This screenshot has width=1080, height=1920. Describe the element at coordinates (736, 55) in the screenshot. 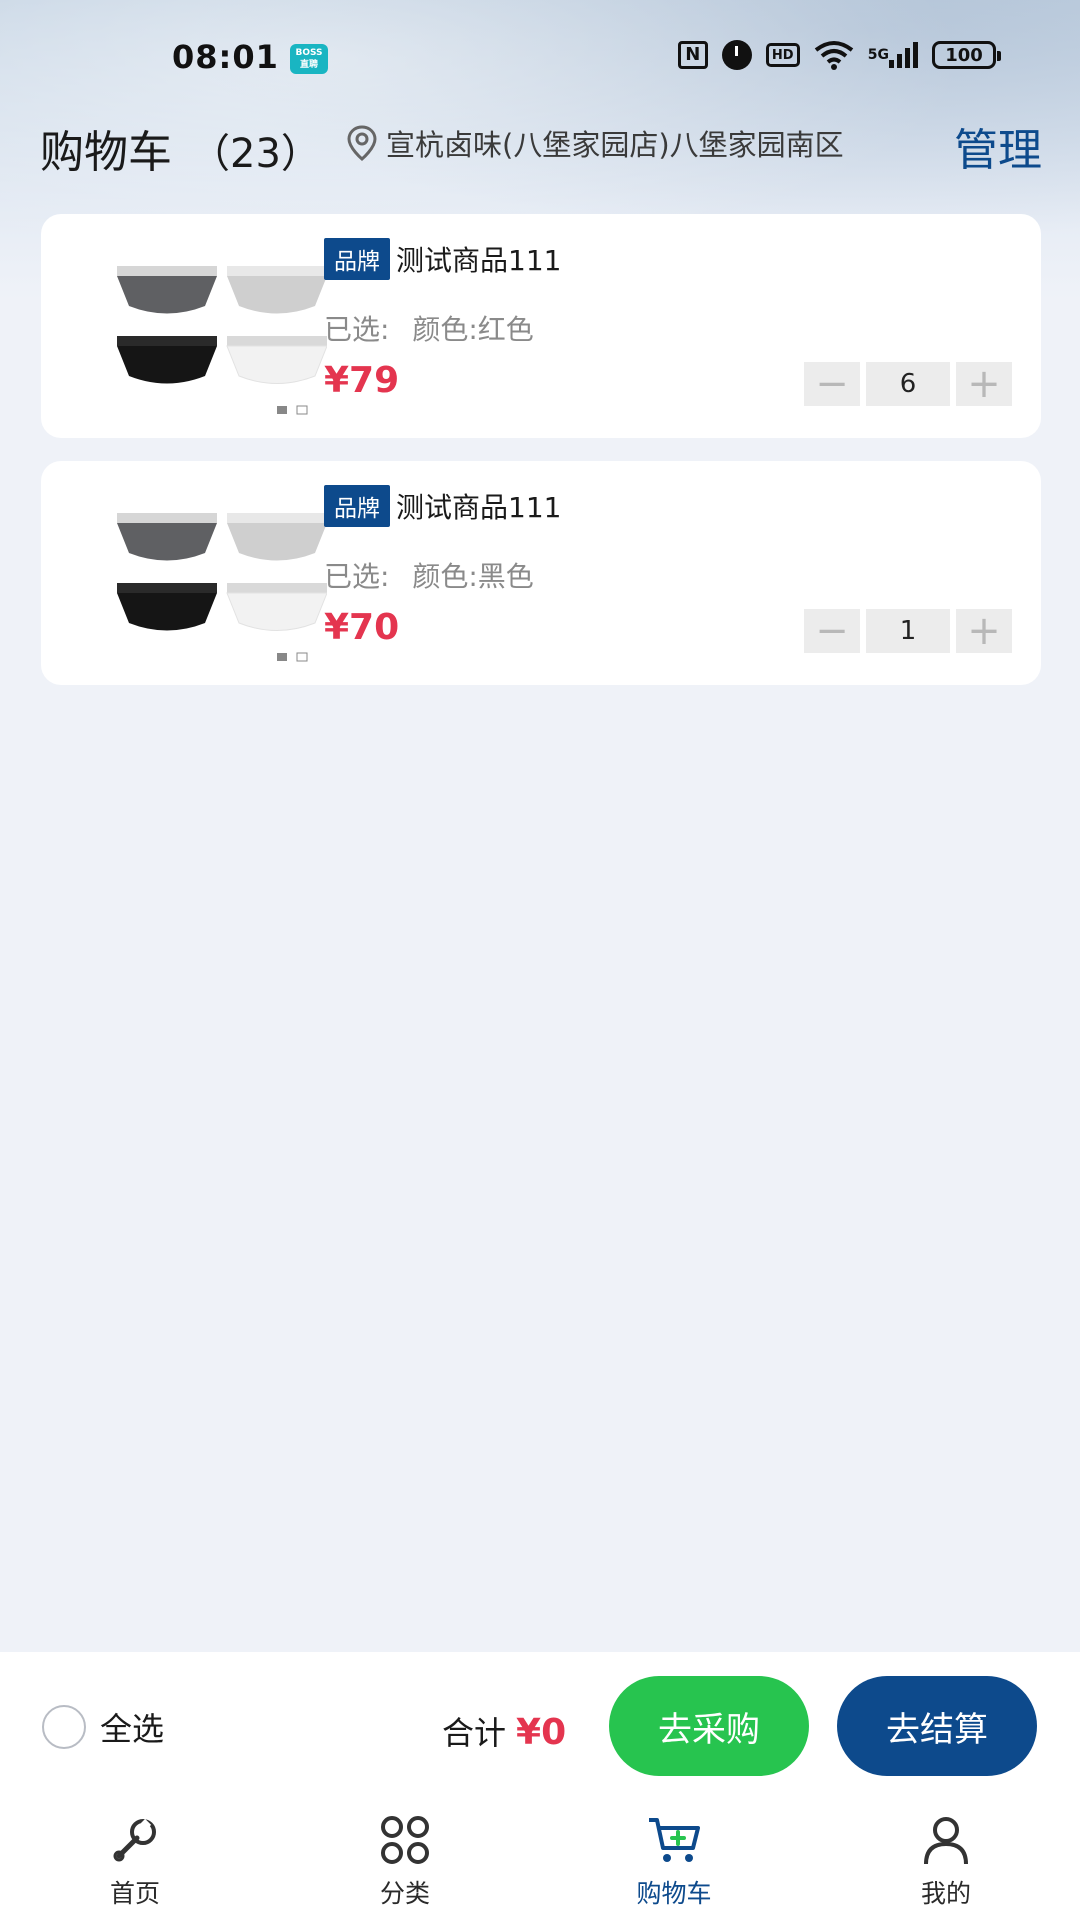

I see `alarm-icon` at that location.